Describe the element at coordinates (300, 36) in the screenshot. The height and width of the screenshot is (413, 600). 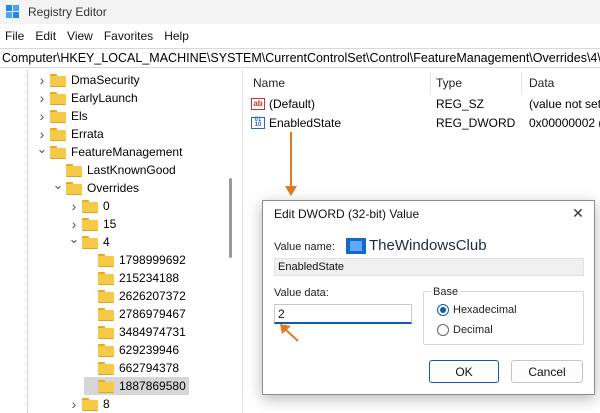
I see `menu-bar: File Edit View Favorites Help` at that location.